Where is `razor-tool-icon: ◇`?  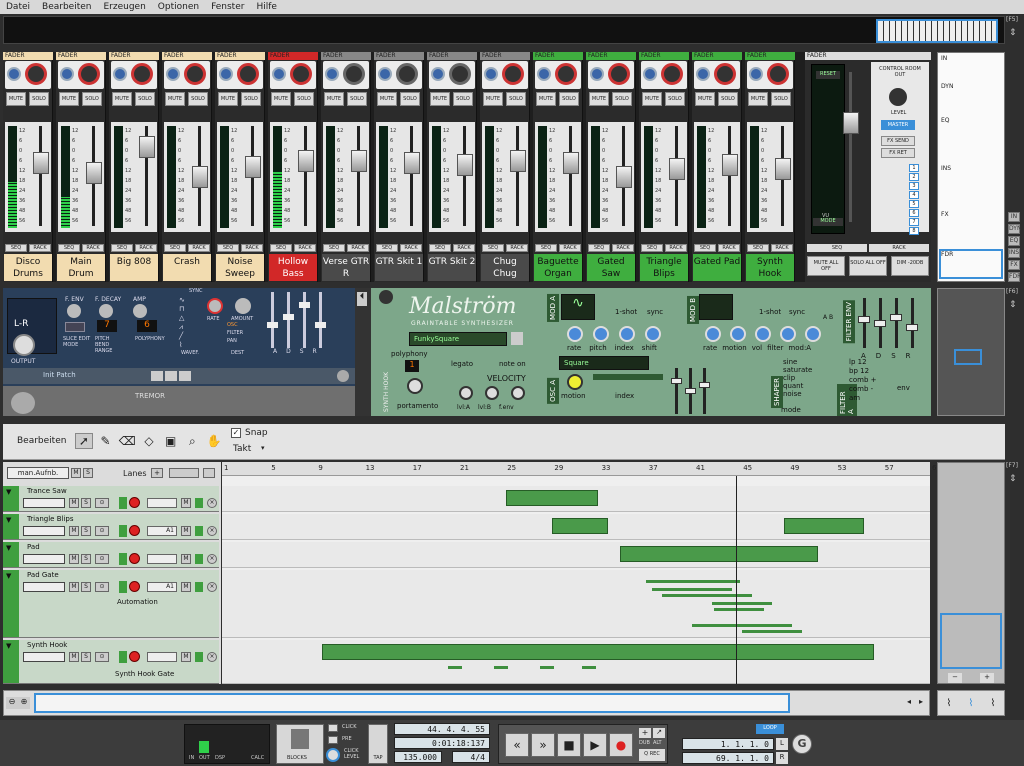 razor-tool-icon: ◇ is located at coordinates (149, 441).